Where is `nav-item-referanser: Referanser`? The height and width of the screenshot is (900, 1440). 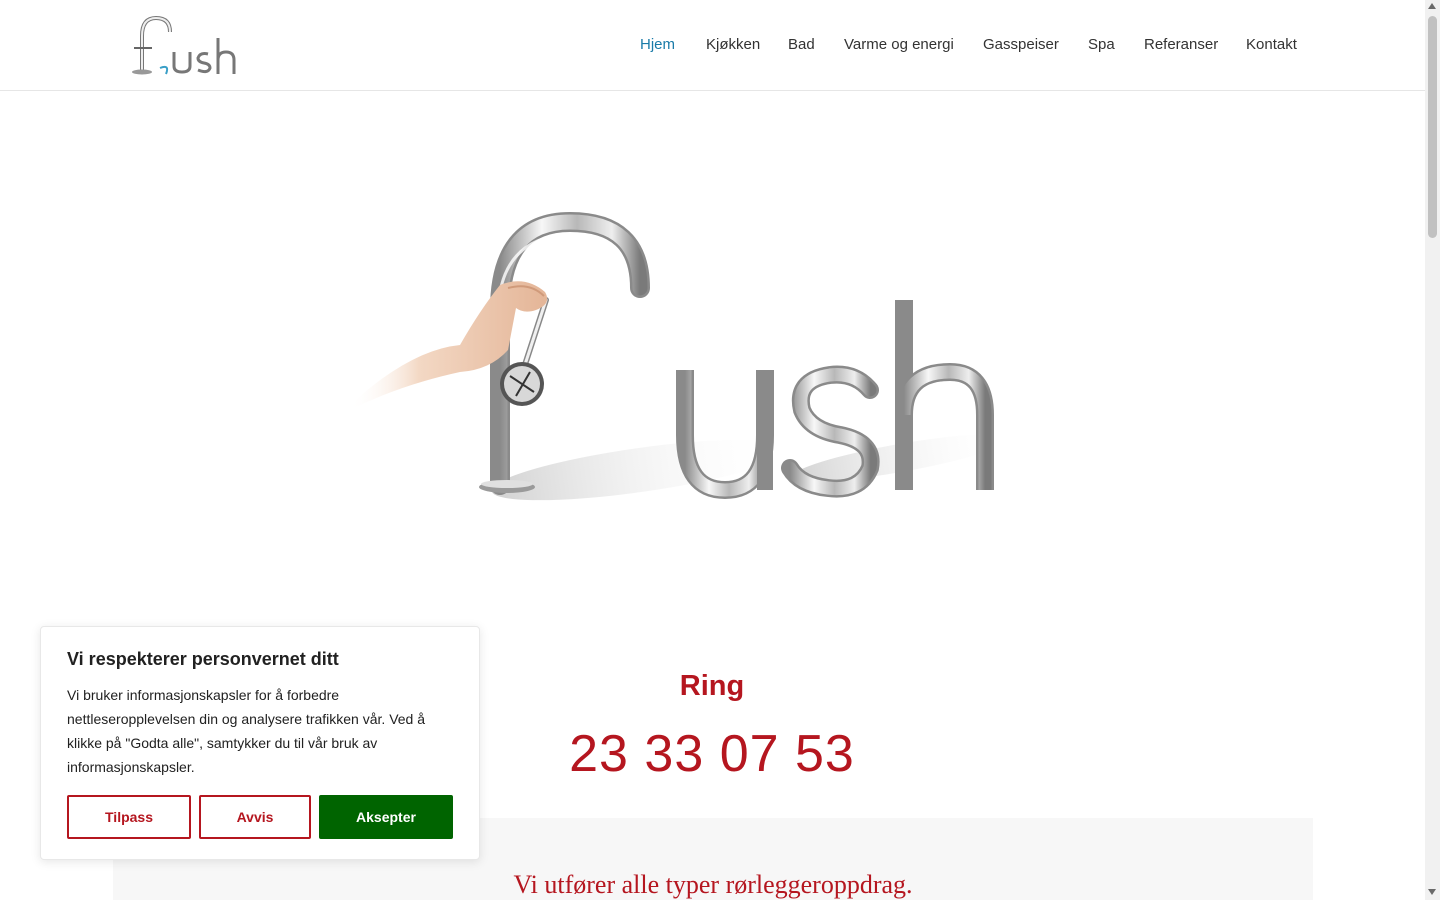 nav-item-referanser: Referanser is located at coordinates (1181, 45).